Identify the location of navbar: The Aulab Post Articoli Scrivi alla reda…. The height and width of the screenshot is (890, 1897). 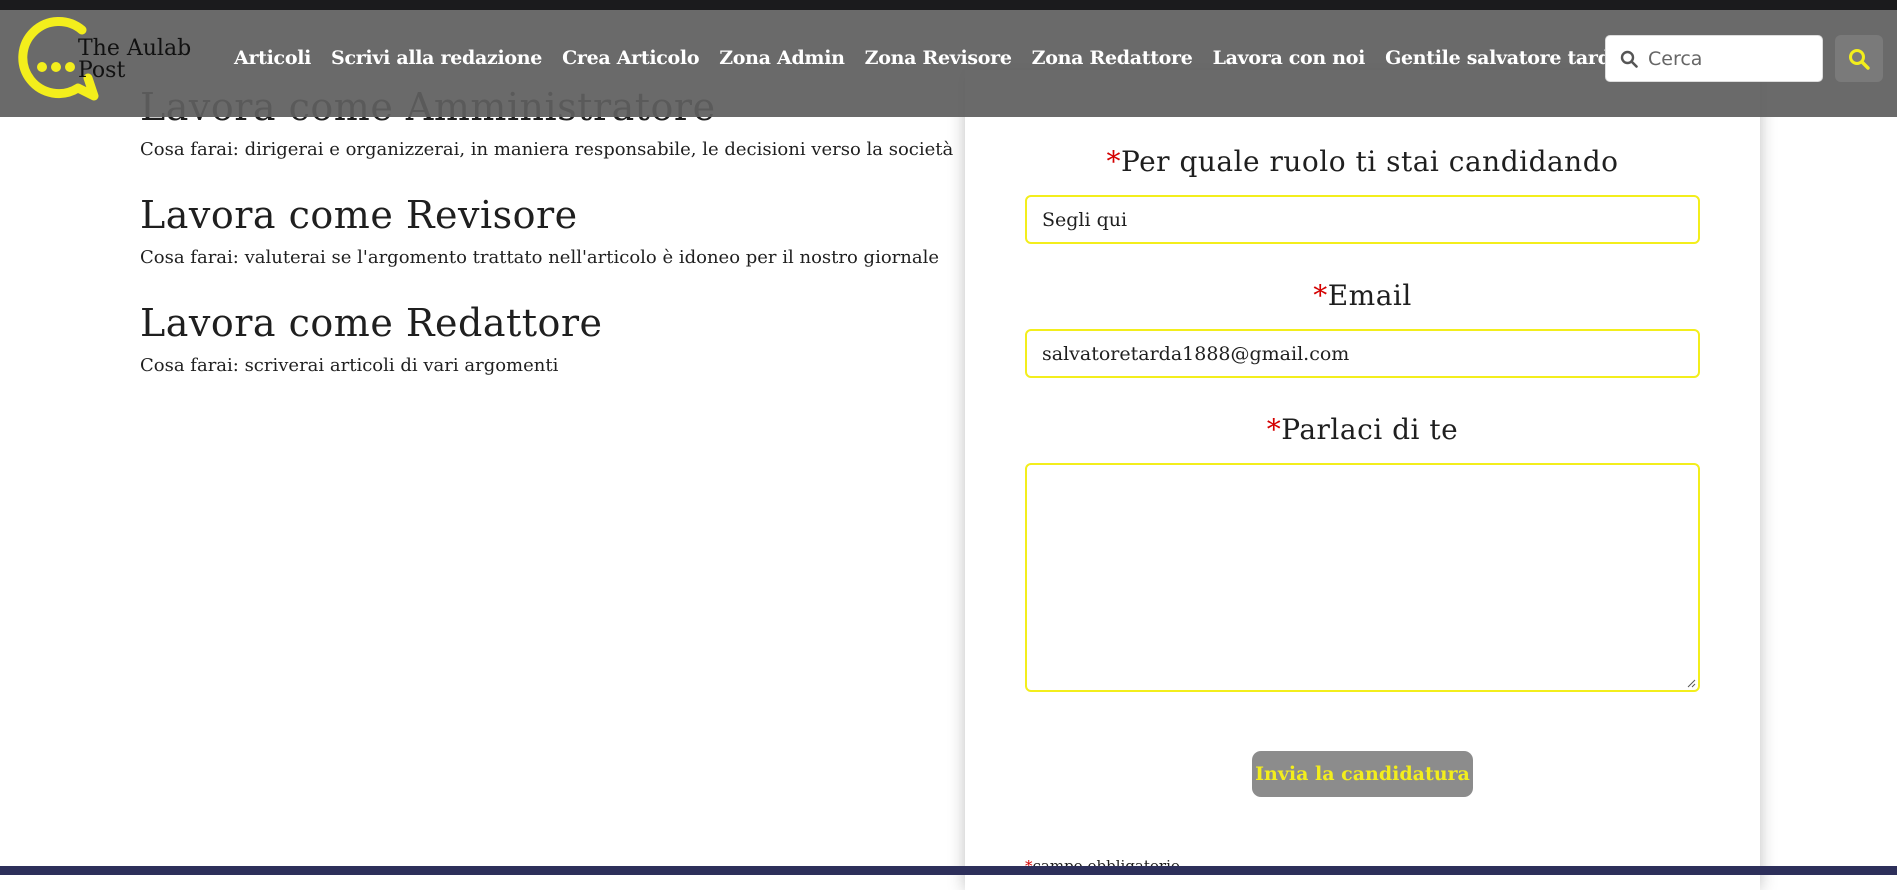
(948, 63).